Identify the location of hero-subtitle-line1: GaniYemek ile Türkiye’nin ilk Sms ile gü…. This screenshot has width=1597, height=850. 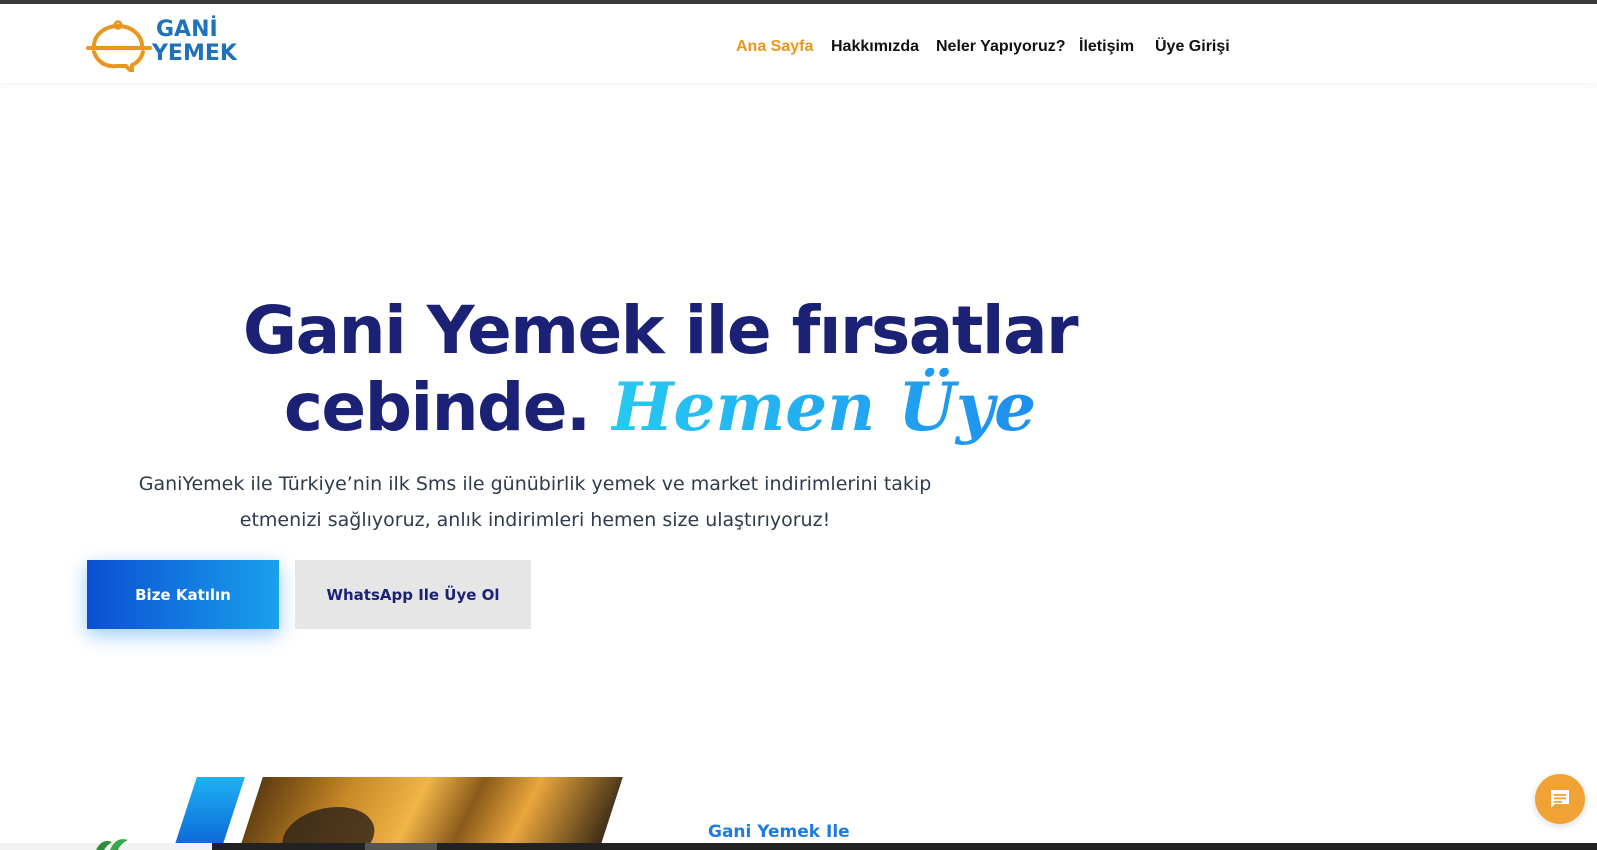
(535, 484).